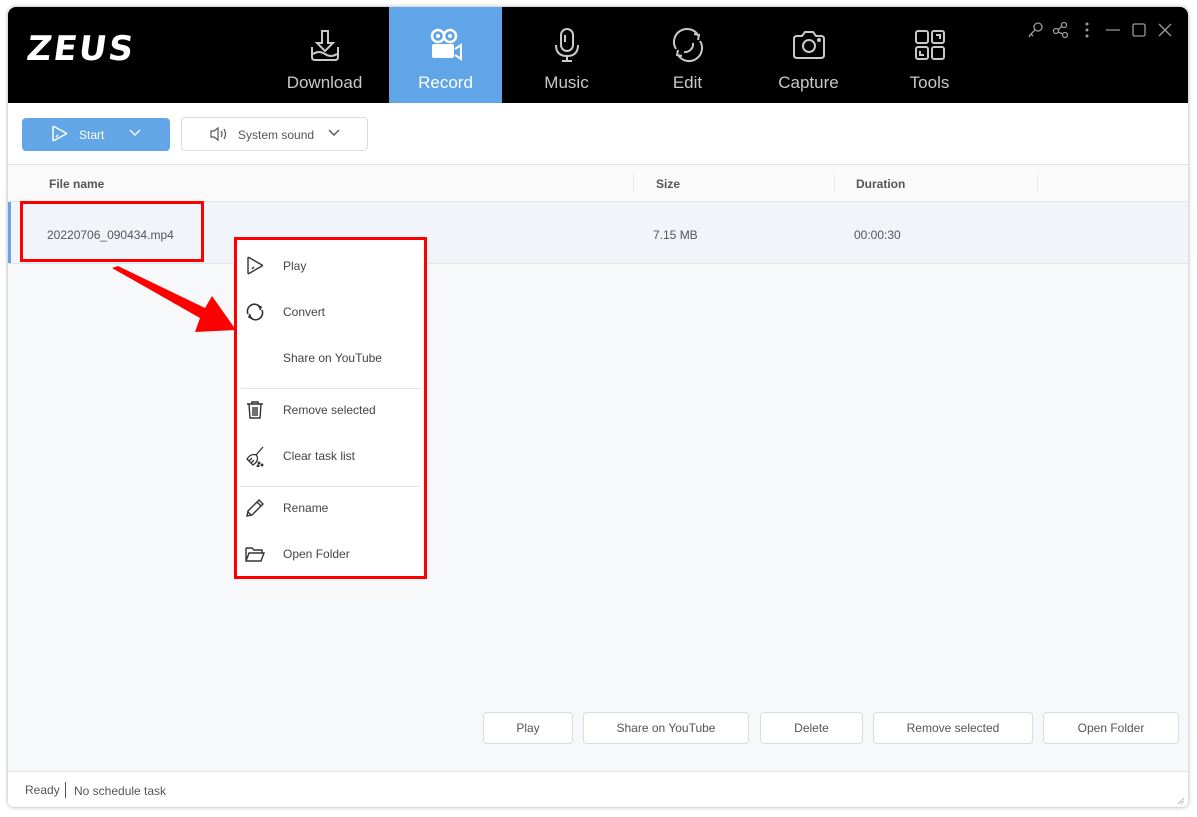 This screenshot has height=817, width=1197. I want to click on tab-capture: Capture, so click(808, 55).